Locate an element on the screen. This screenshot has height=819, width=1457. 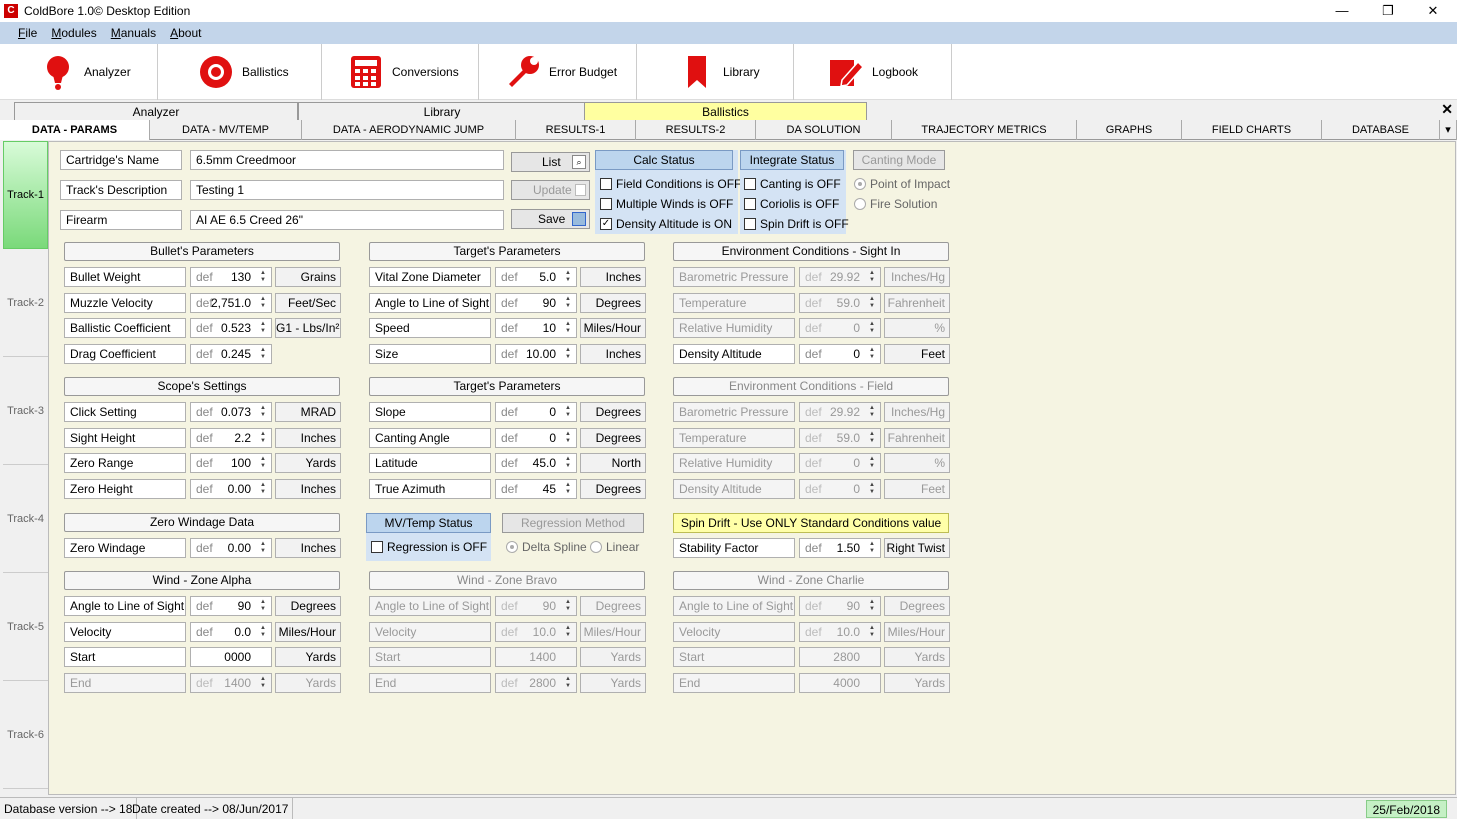
track-description-input: Testing 1 is located at coordinates (347, 190).